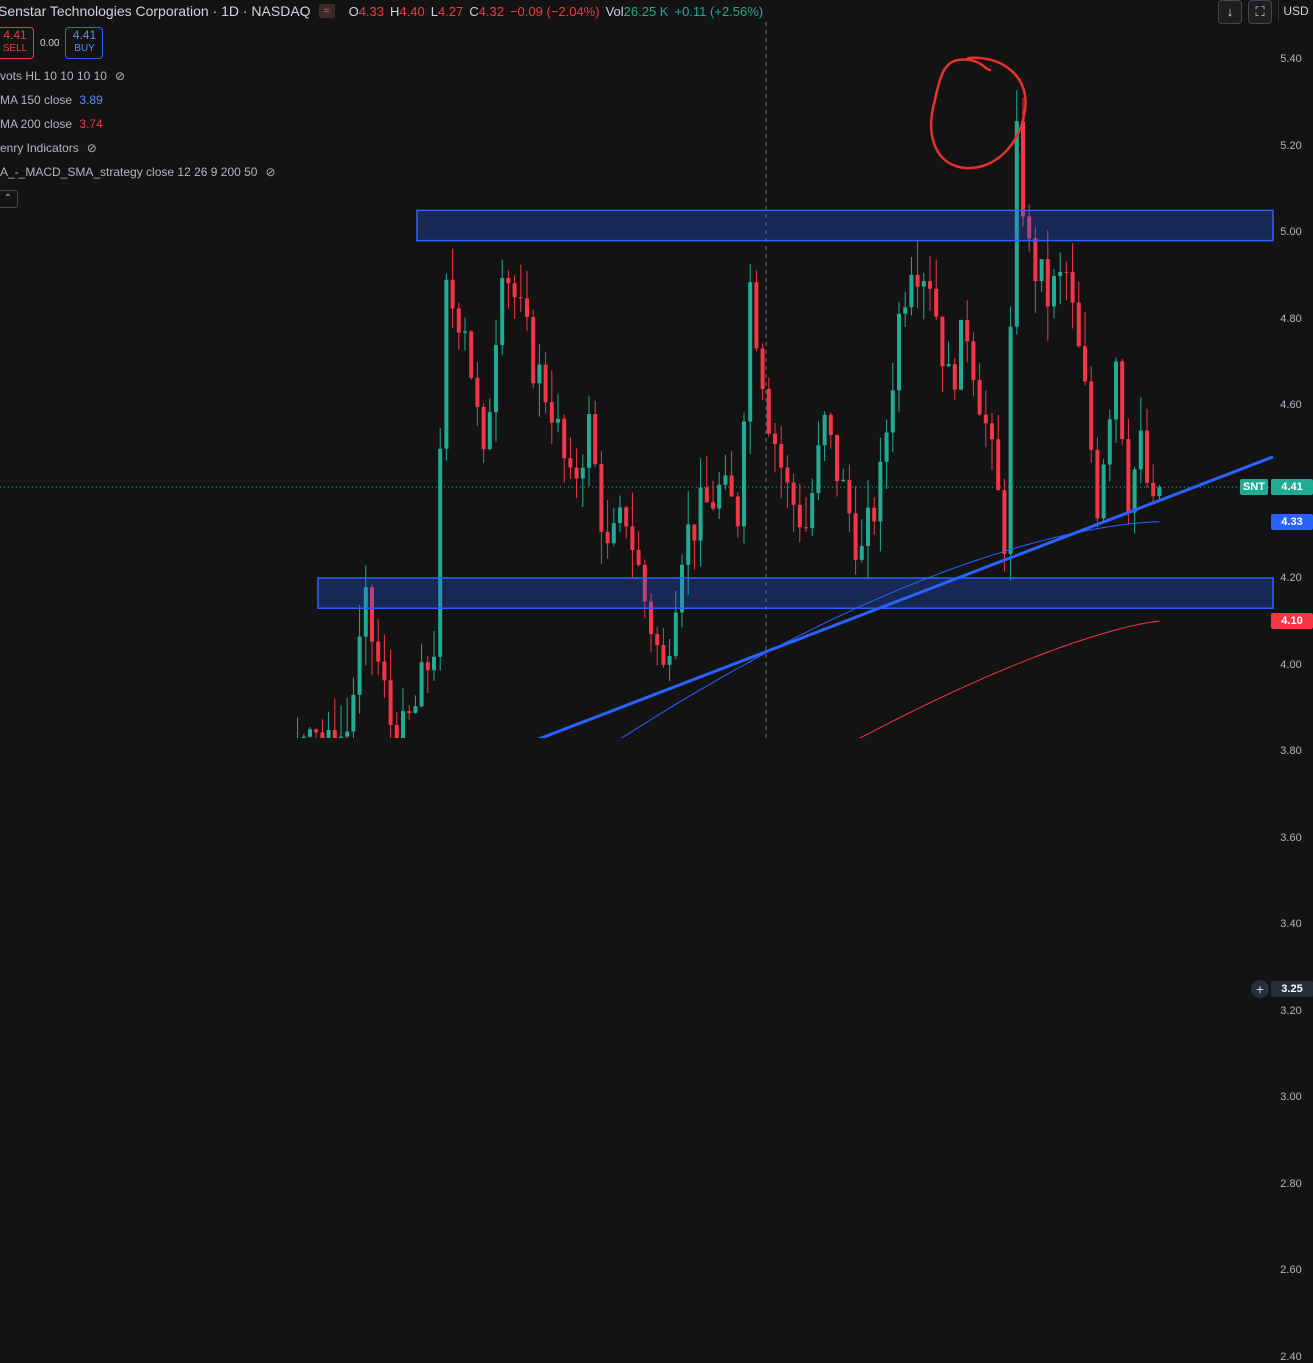  Describe the element at coordinates (91, 100) in the screenshot. I see `indicator-value: 3.89` at that location.